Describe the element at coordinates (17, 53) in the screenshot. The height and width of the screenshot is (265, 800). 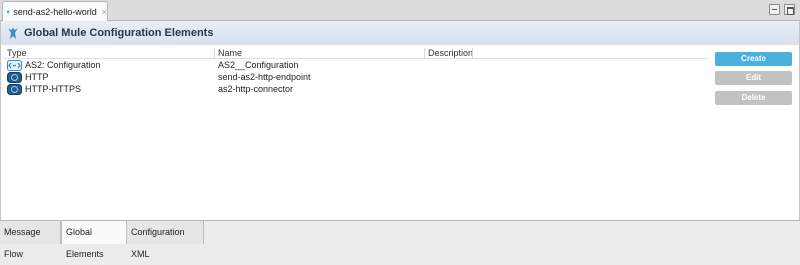
I see `column-header-type: Type` at that location.